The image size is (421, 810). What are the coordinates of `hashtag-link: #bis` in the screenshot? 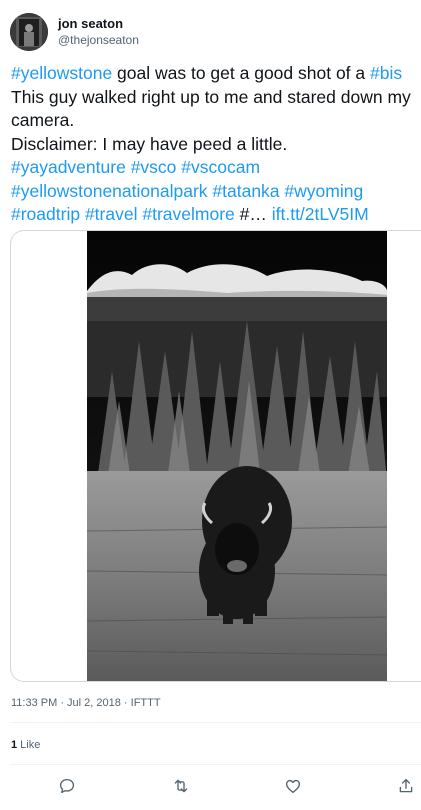 It's located at (386, 73).